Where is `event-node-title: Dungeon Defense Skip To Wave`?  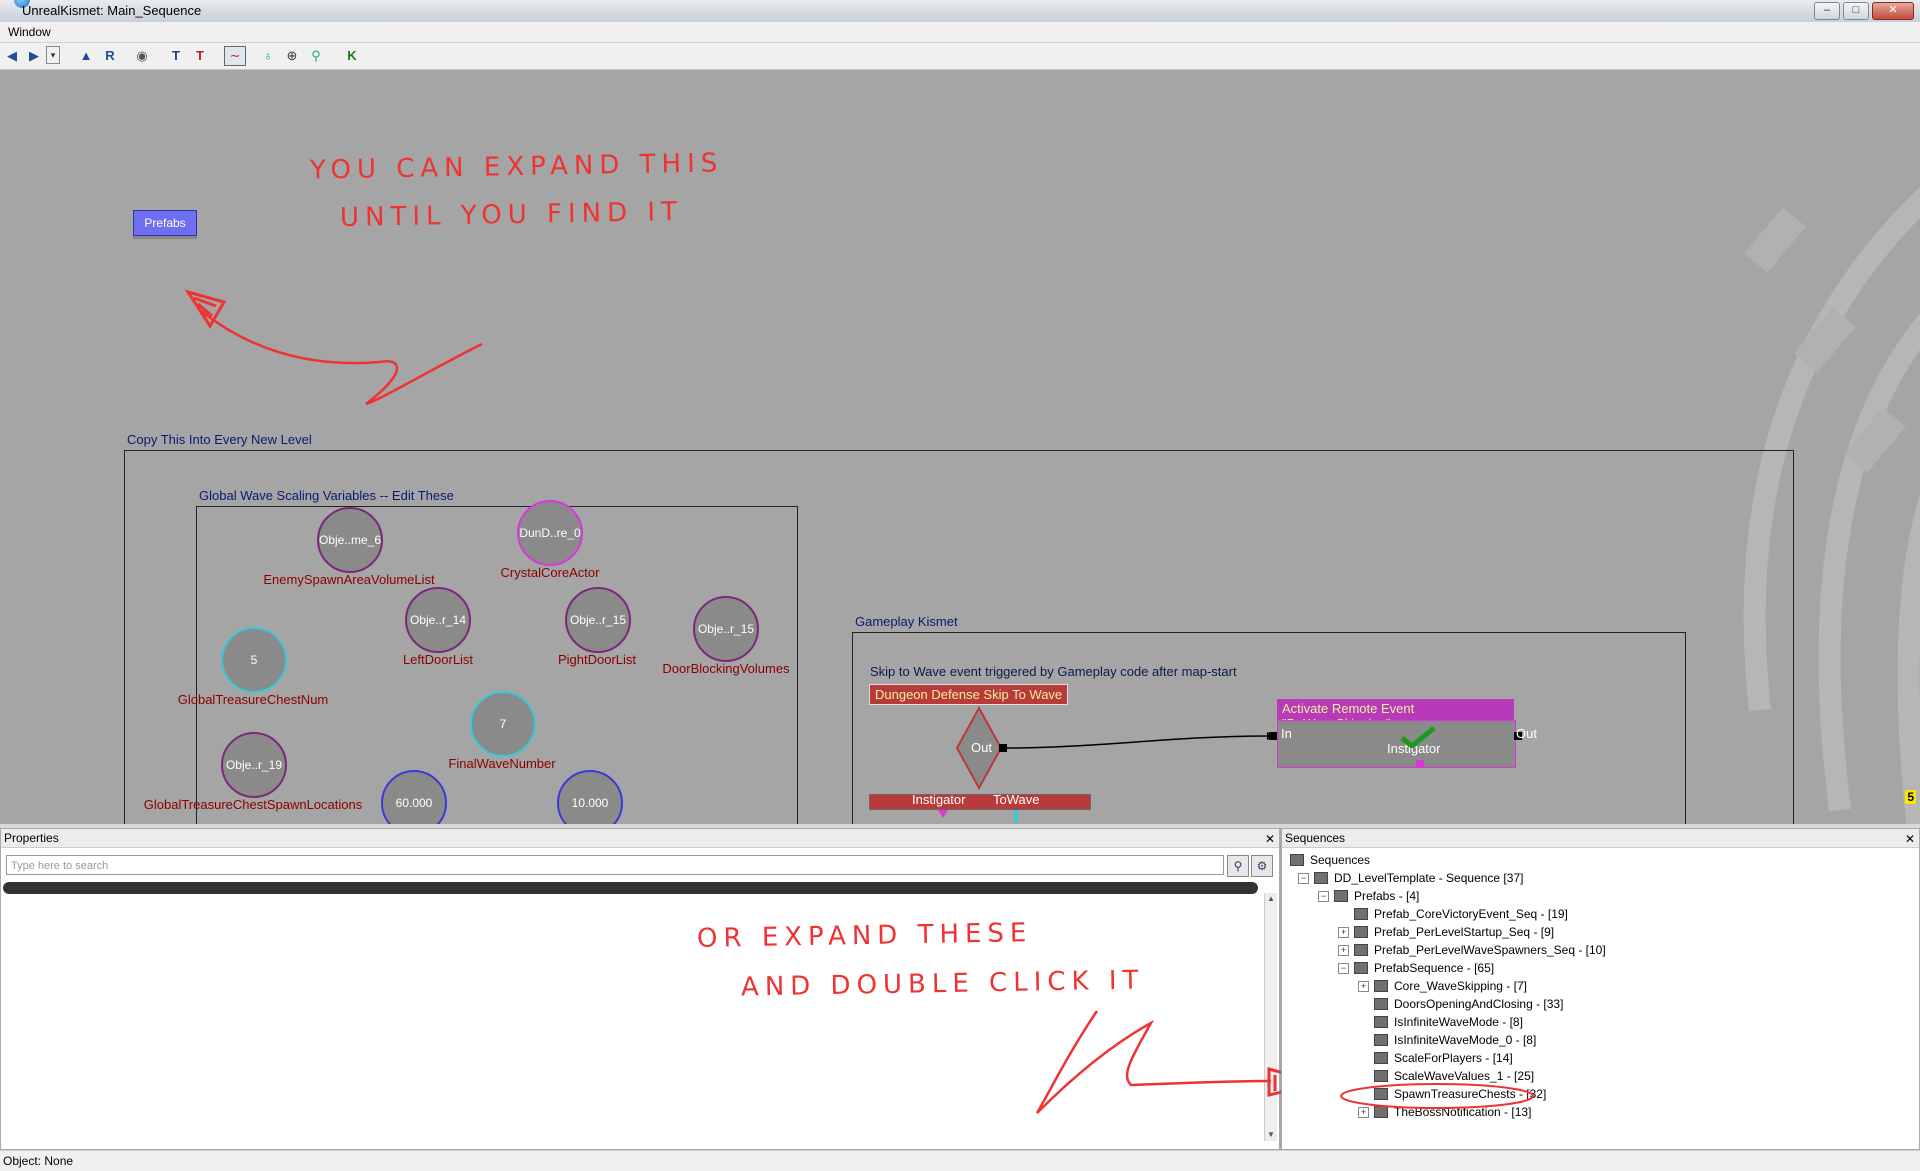 event-node-title: Dungeon Defense Skip To Wave is located at coordinates (969, 694).